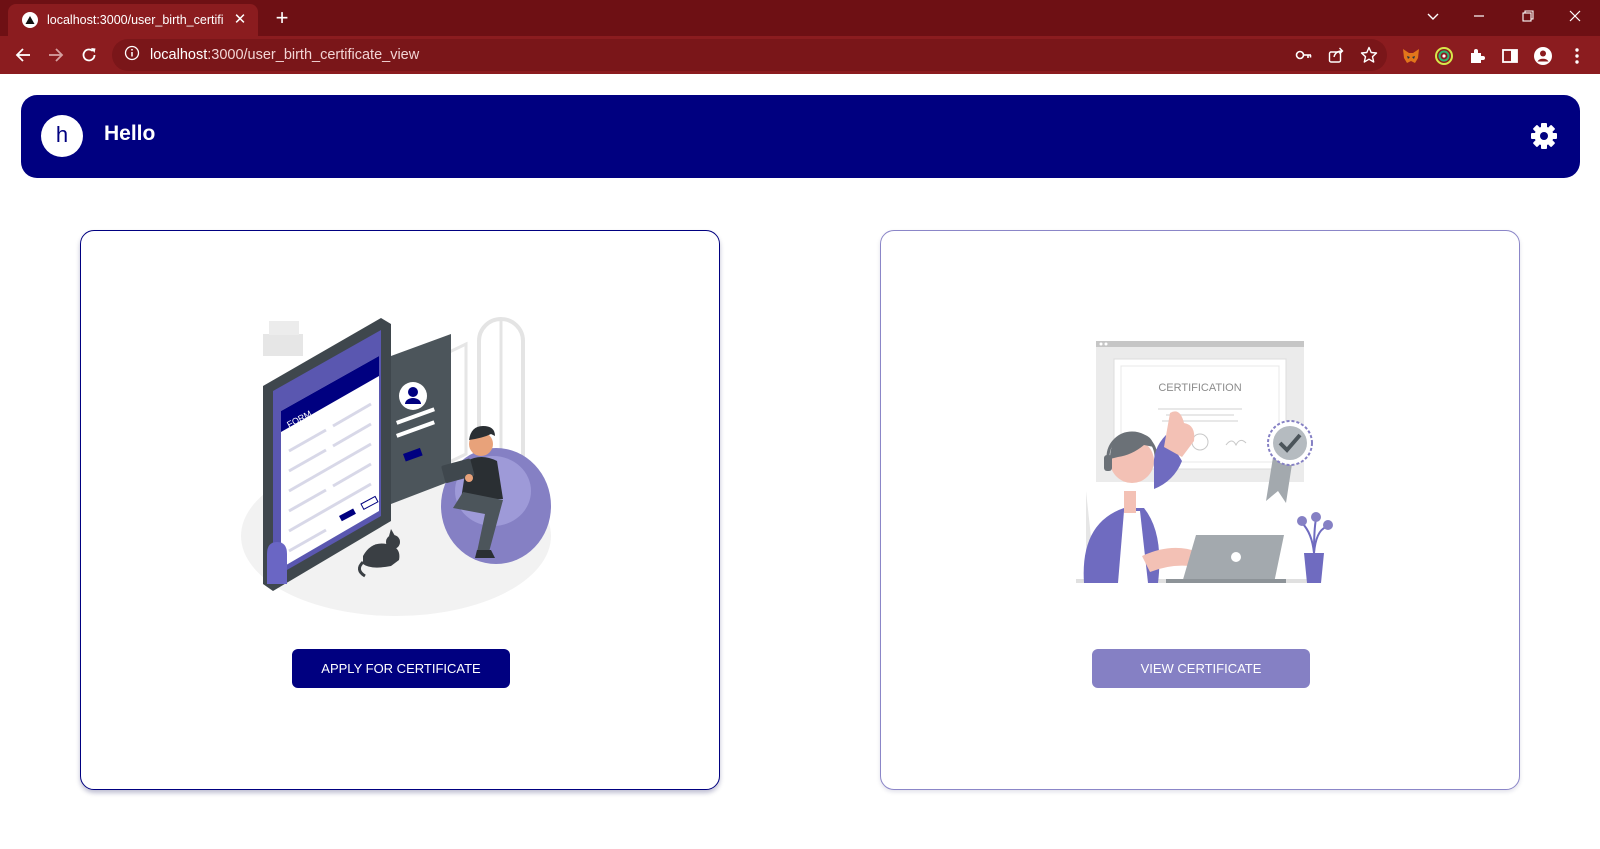  I want to click on tab-close-icon: ✕, so click(240, 20).